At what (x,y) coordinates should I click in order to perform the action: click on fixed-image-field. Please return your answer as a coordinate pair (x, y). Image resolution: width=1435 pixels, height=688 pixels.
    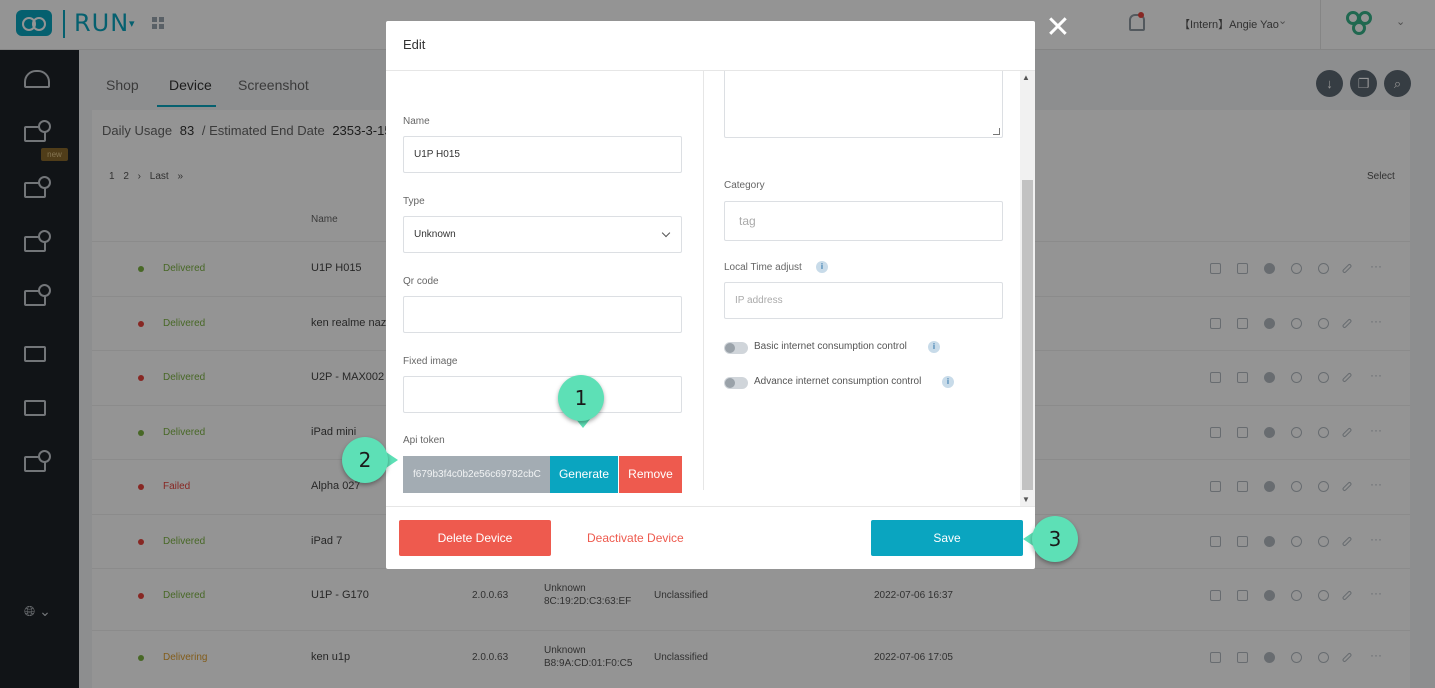
    Looking at the image, I should click on (542, 394).